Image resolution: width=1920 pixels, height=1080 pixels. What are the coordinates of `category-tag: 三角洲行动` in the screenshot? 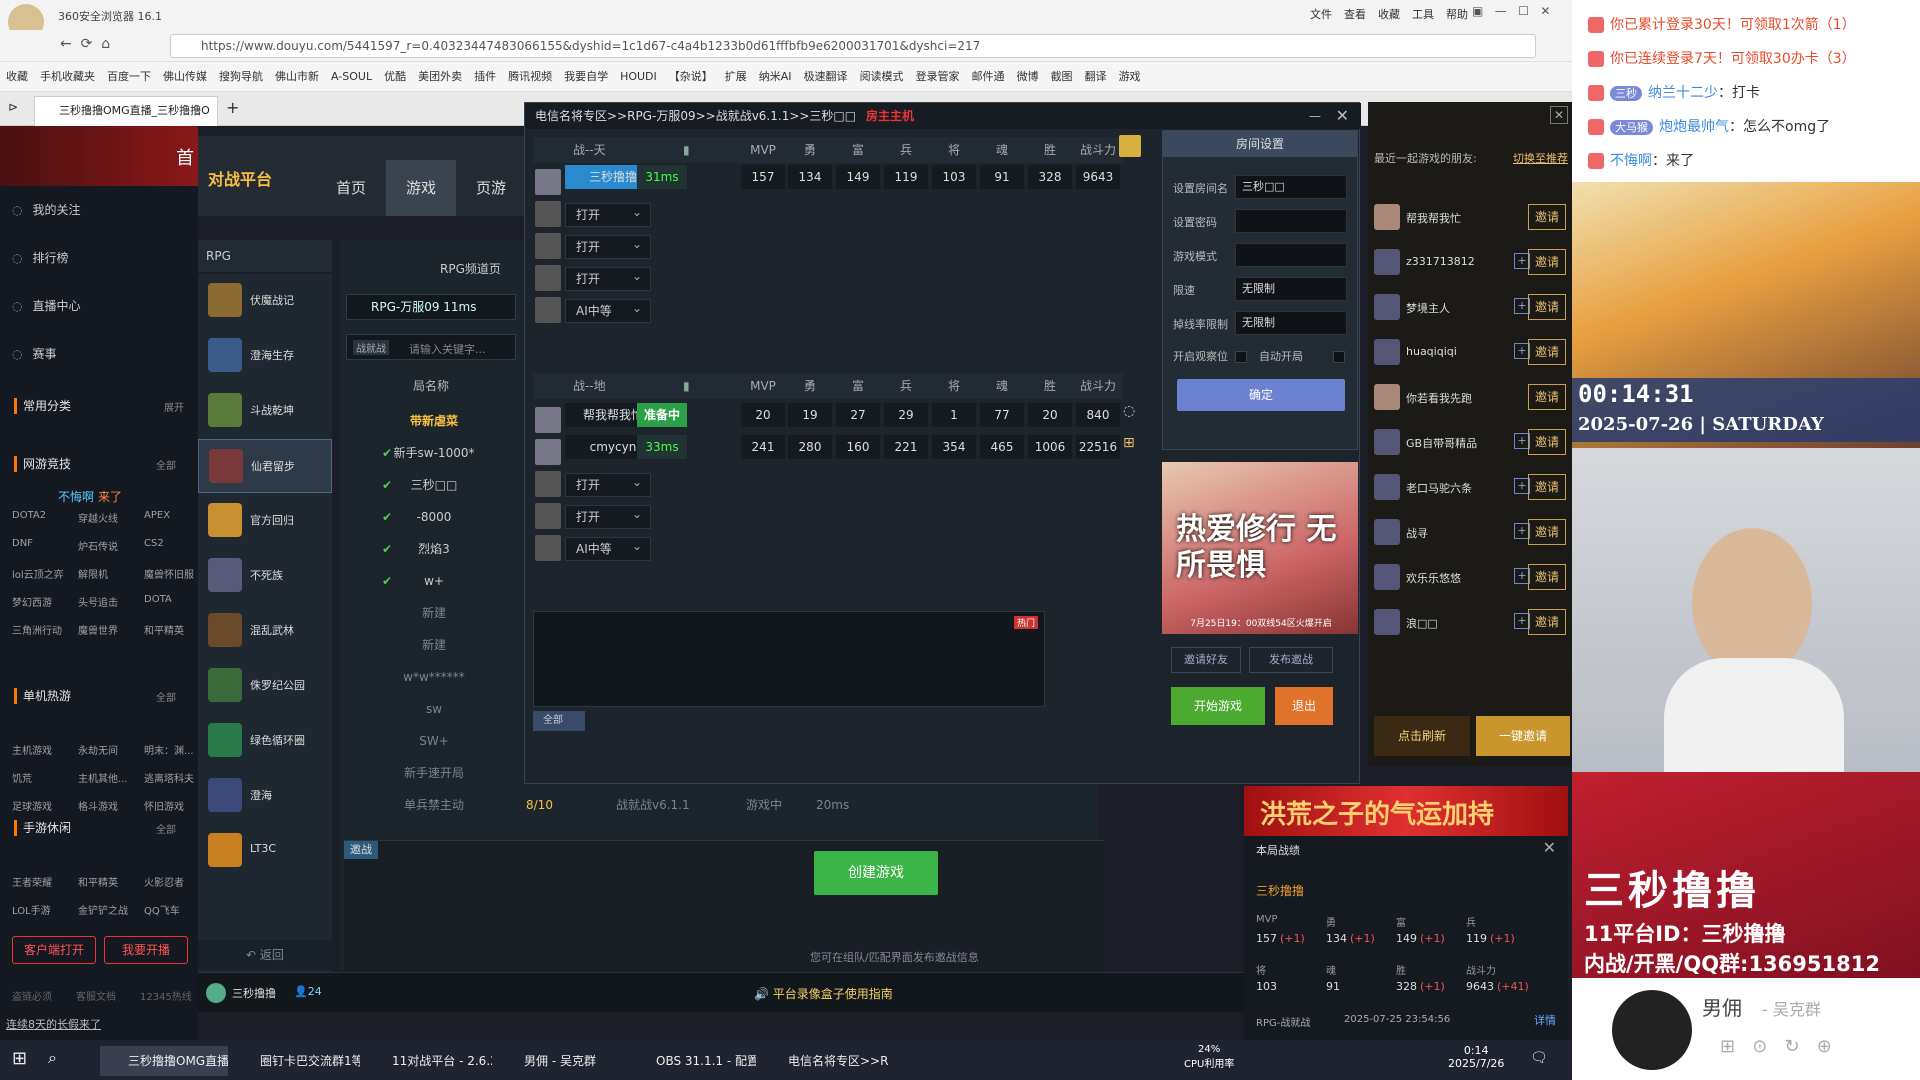 It's located at (37, 629).